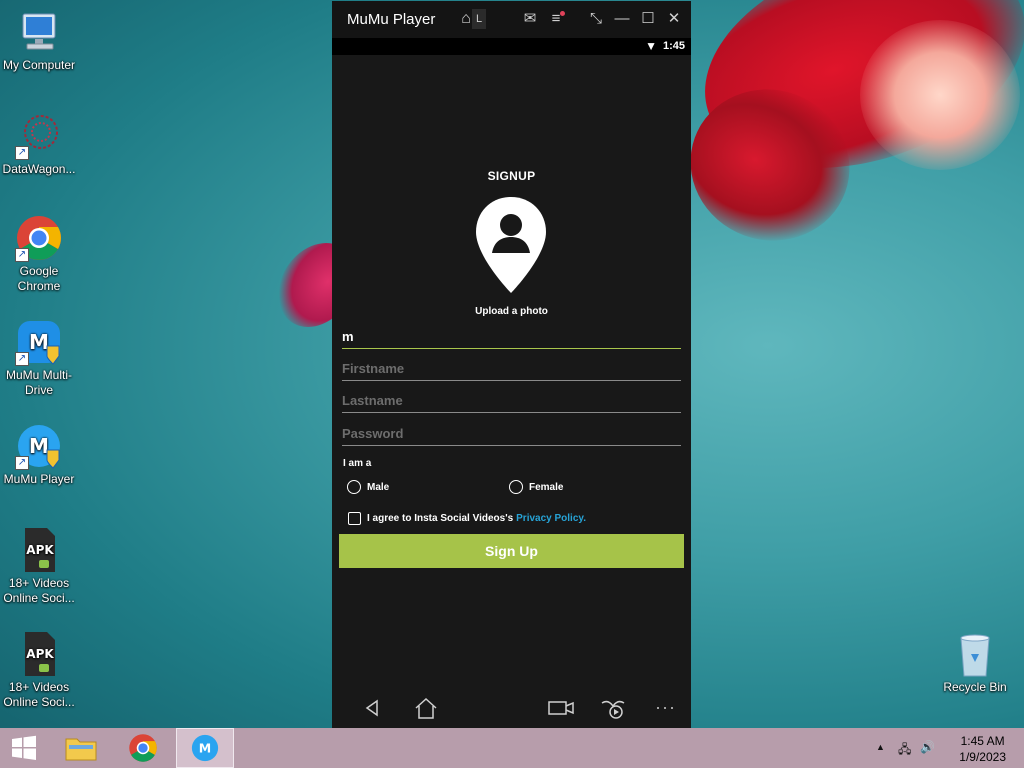 This screenshot has width=1024, height=768. What do you see at coordinates (39, 32) in the screenshot?
I see `computer-icon` at bounding box center [39, 32].